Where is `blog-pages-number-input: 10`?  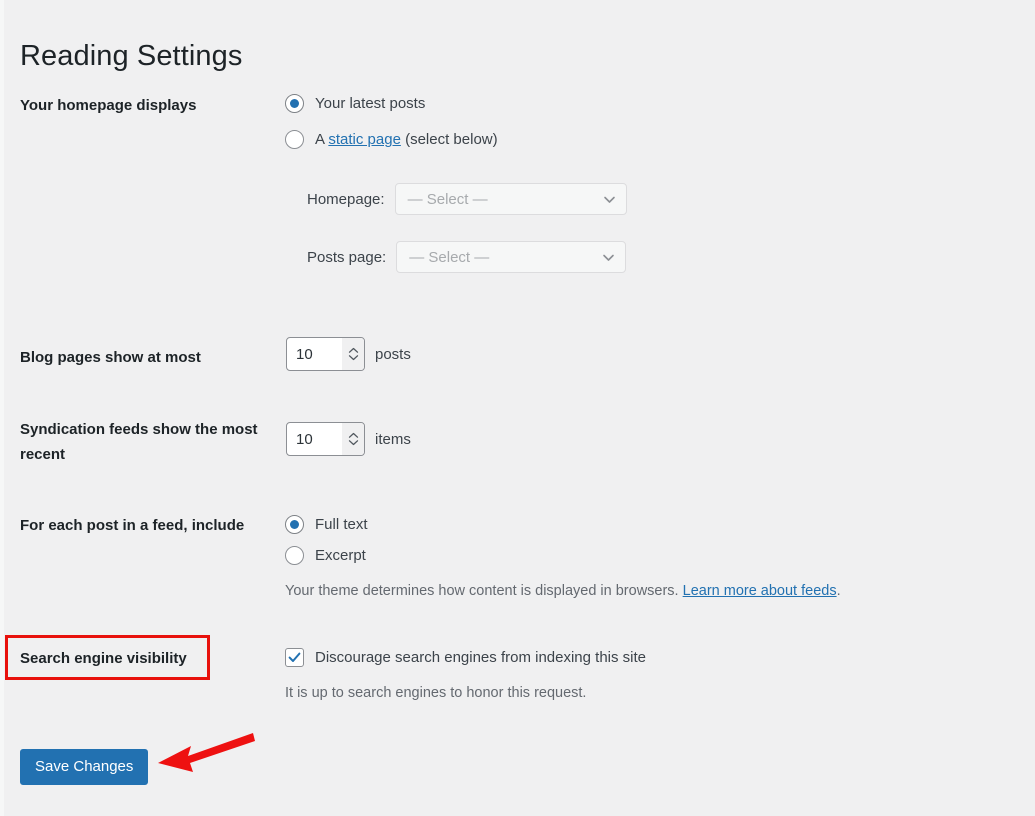
blog-pages-number-input: 10 is located at coordinates (325, 354).